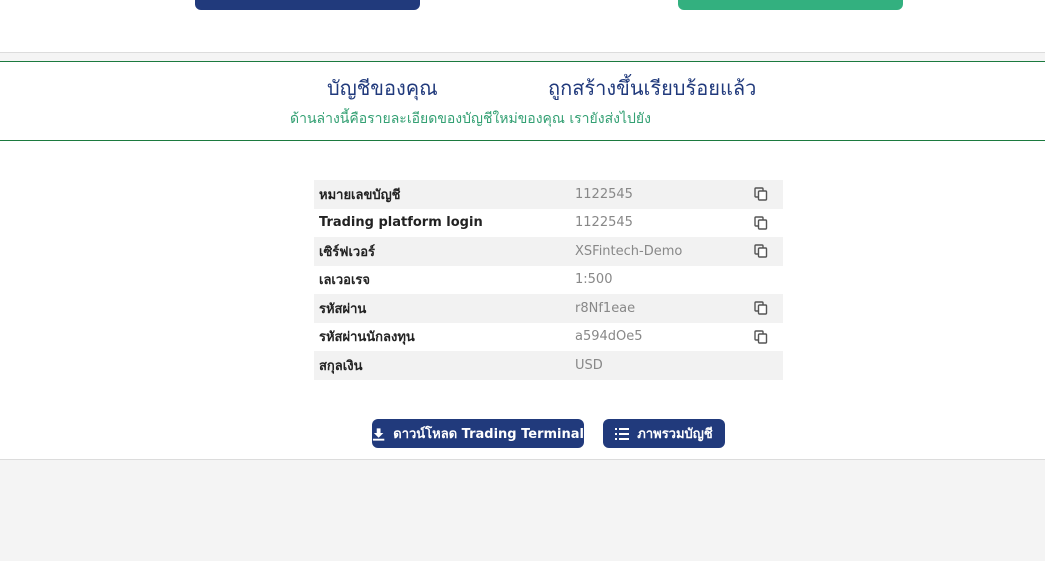  I want to click on divider, so click(522, 140).